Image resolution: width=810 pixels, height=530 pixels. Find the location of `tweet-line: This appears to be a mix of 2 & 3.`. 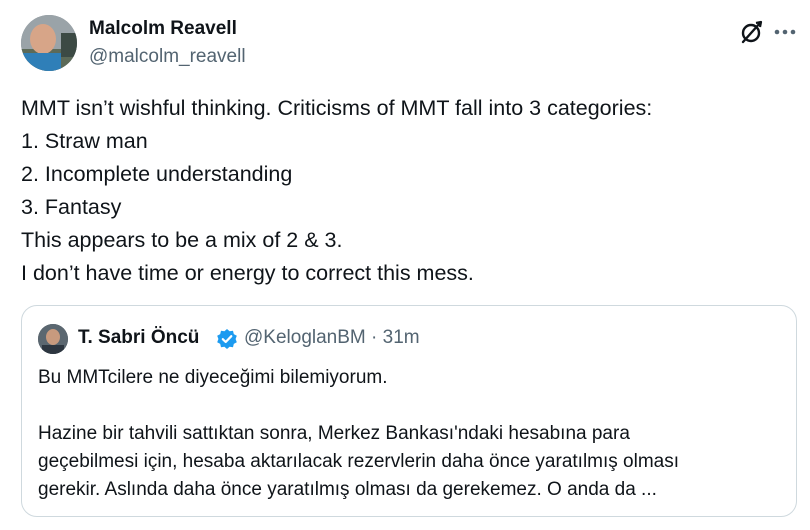

tweet-line: This appears to be a mix of 2 & 3. is located at coordinates (182, 240).